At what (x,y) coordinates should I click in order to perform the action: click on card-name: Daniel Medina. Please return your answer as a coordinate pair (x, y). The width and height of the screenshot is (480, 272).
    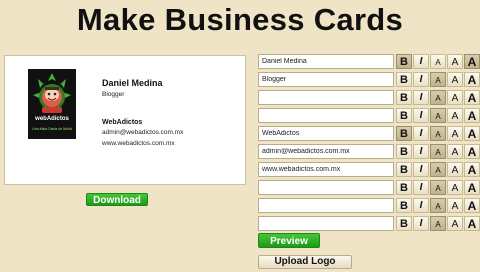
    Looking at the image, I should click on (132, 83).